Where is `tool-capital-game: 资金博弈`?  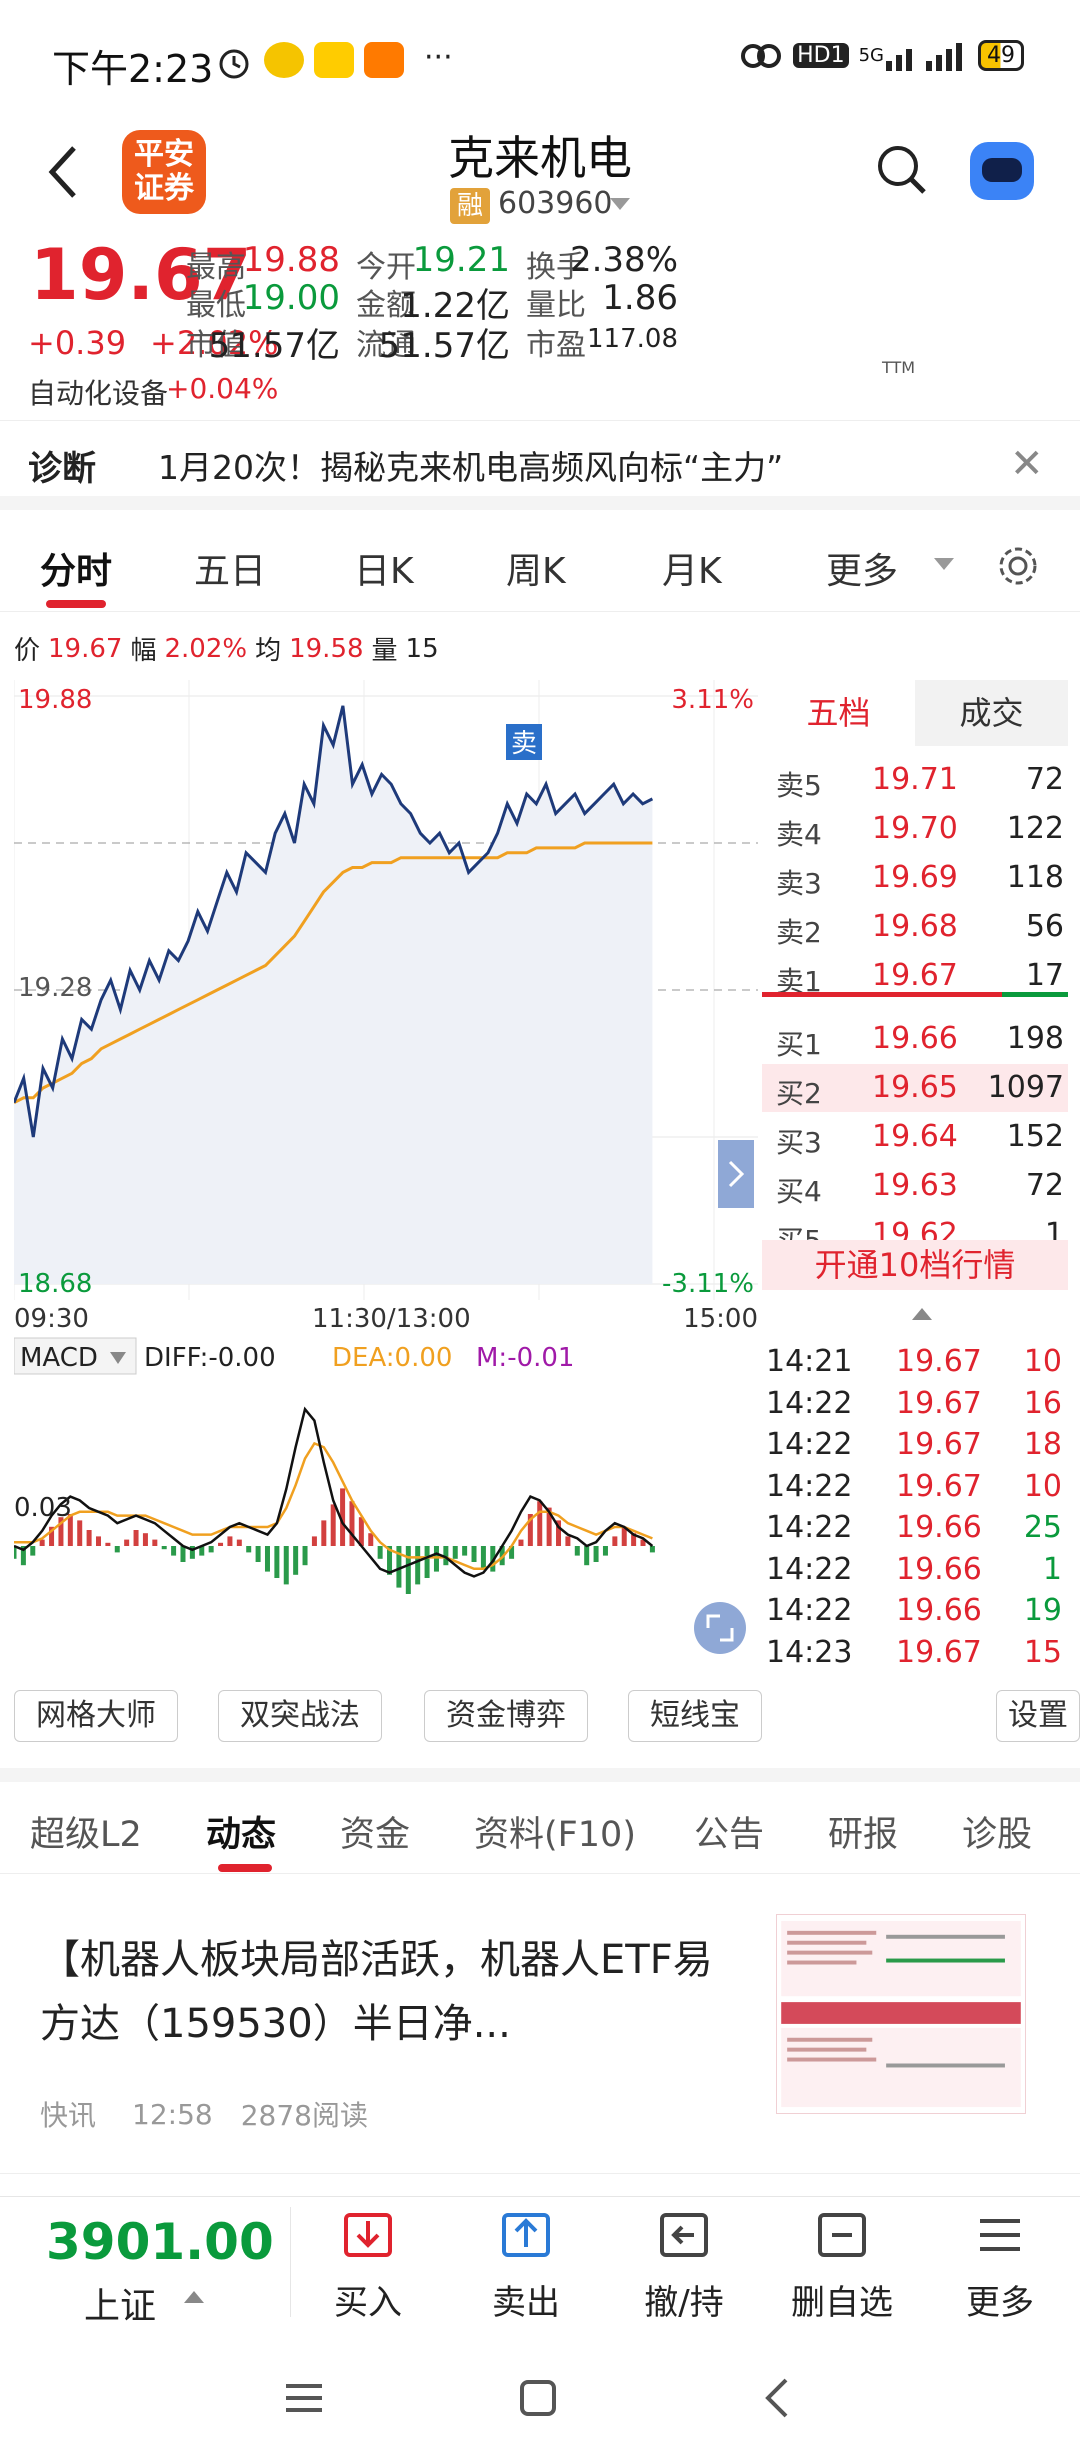
tool-capital-game: 资金博弈 is located at coordinates (506, 1716).